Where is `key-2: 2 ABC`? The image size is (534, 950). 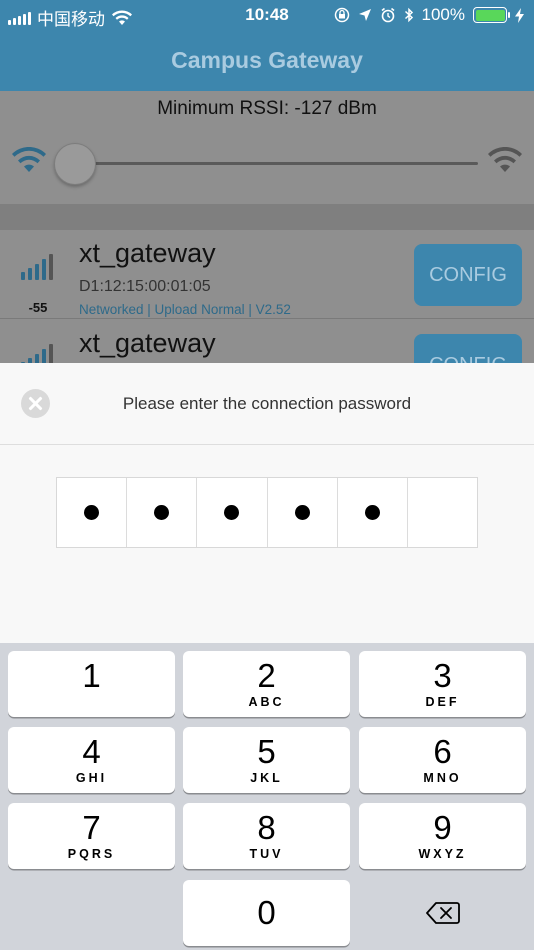 key-2: 2 ABC is located at coordinates (266, 684).